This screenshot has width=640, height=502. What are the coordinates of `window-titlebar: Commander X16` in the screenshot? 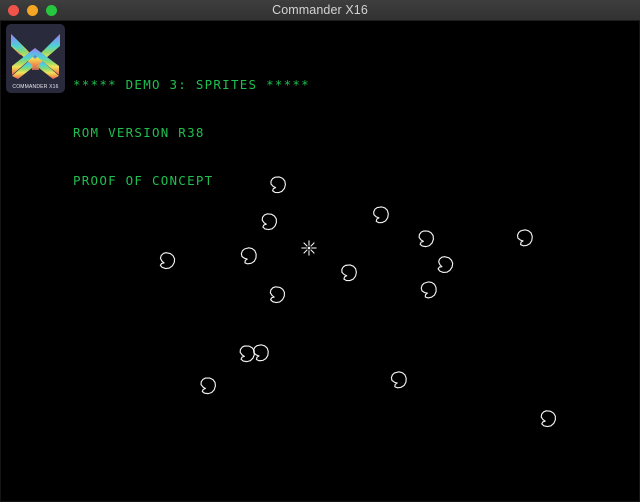 It's located at (320, 10).